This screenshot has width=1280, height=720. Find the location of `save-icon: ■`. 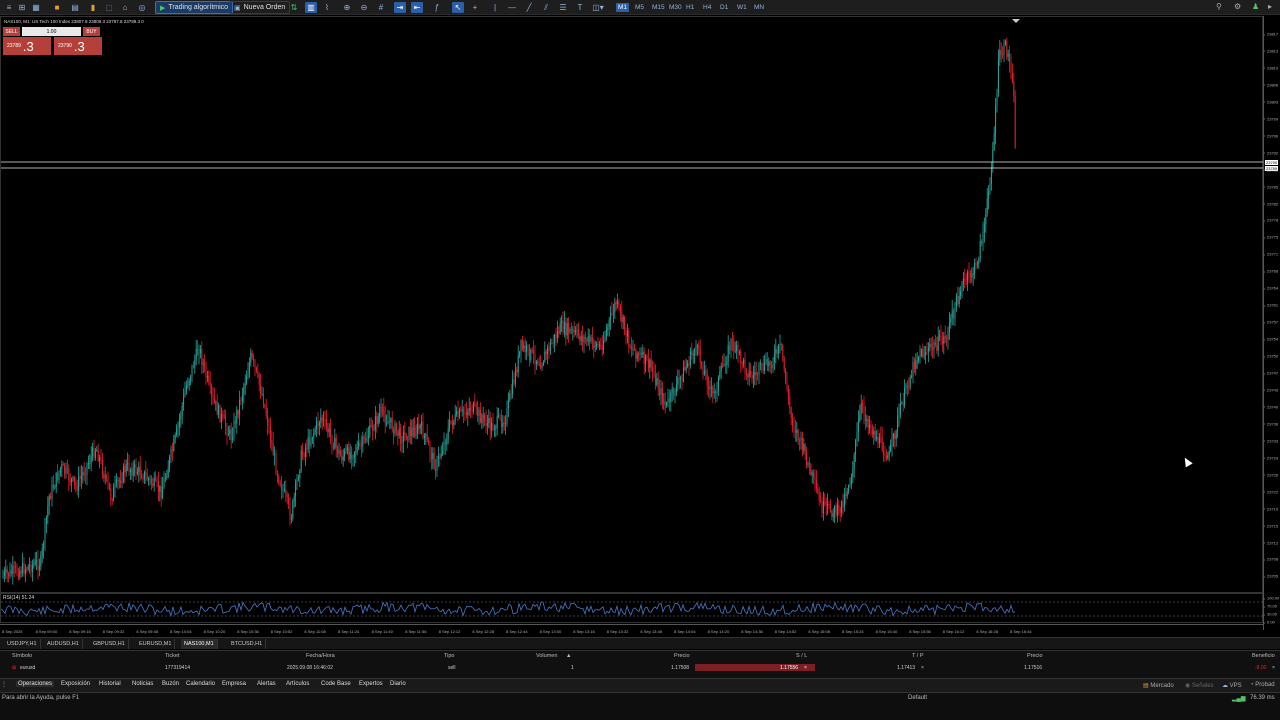

save-icon: ■ is located at coordinates (57, 7).